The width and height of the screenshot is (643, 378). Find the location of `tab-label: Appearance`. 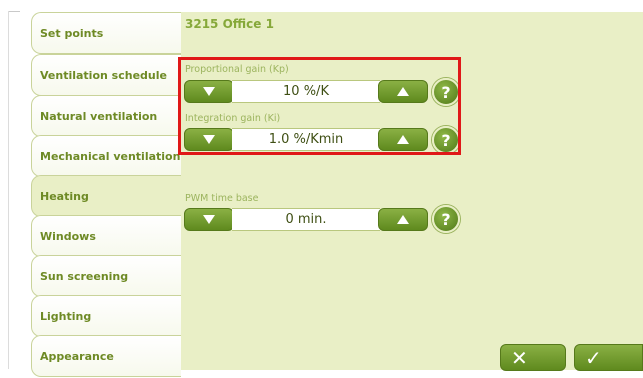

tab-label: Appearance is located at coordinates (77, 356).